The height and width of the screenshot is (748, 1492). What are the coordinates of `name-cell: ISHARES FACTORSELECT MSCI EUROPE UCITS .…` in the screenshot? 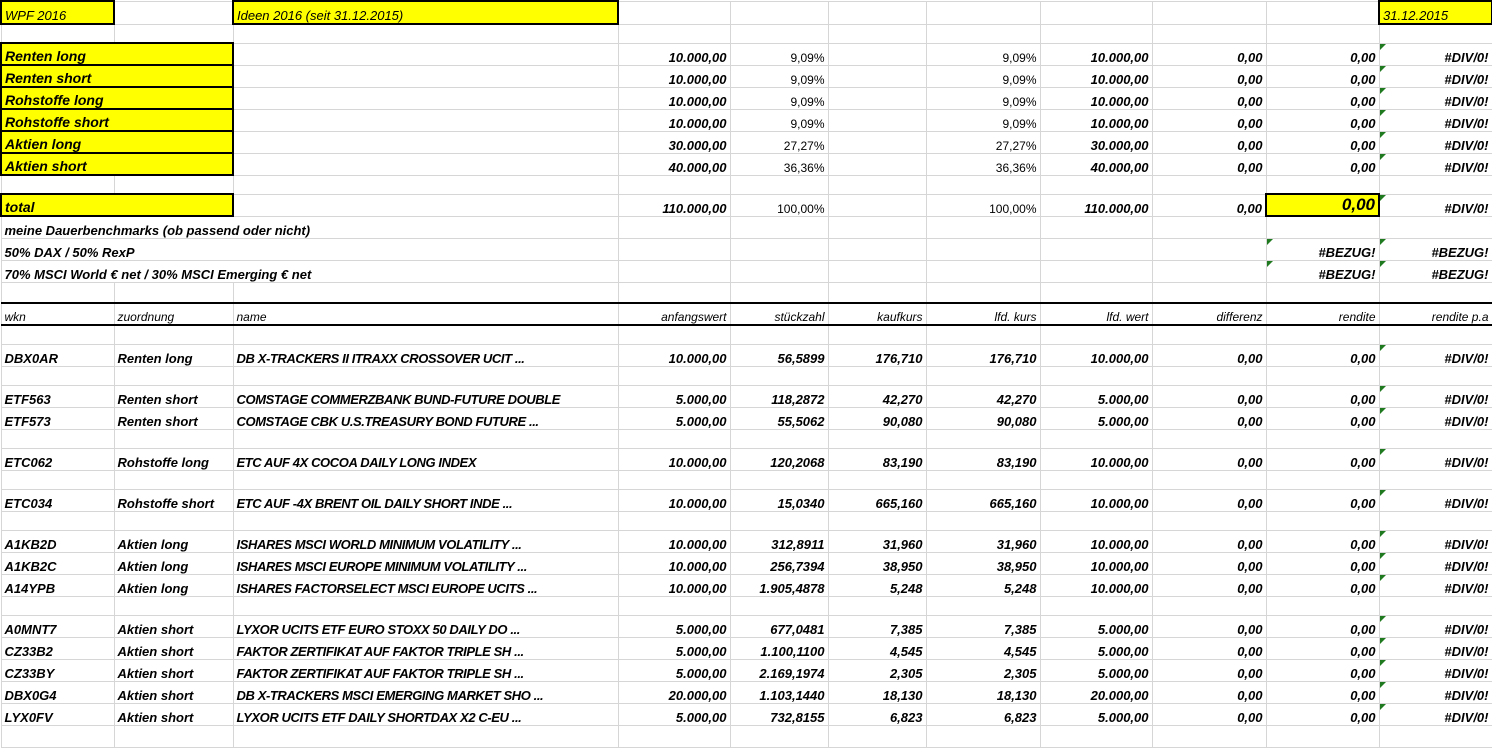 It's located at (425, 585).